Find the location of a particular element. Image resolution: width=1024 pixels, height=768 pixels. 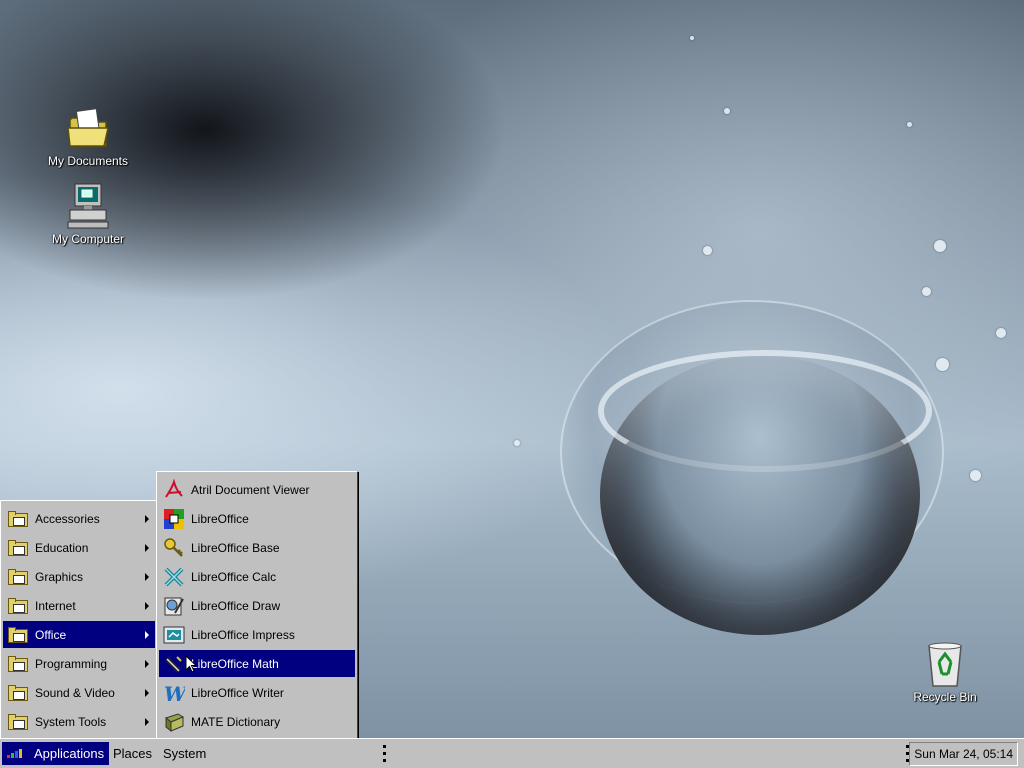

key-database-icon is located at coordinates (174, 548).